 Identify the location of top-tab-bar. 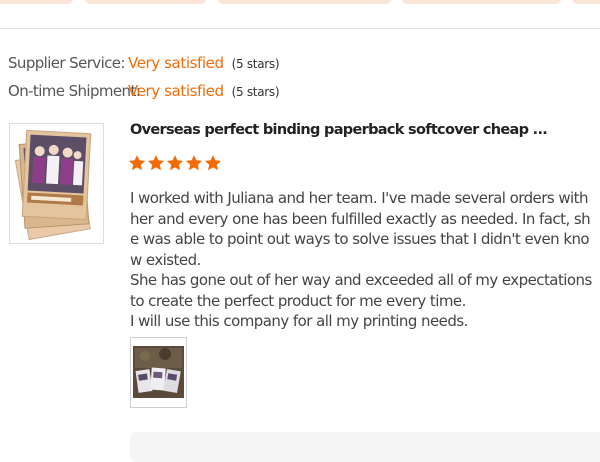
(300, 4).